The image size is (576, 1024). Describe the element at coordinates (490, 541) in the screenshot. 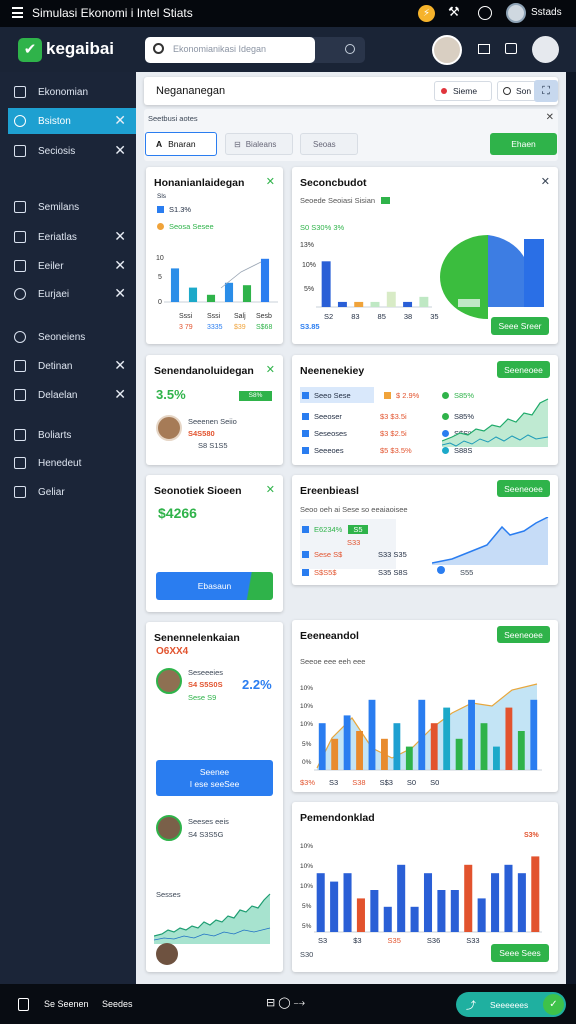

I see `area-bar-chart` at that location.